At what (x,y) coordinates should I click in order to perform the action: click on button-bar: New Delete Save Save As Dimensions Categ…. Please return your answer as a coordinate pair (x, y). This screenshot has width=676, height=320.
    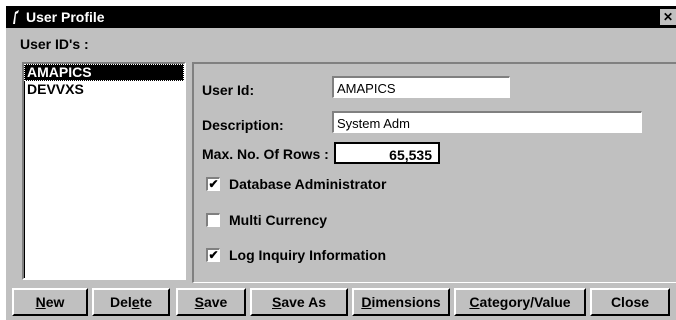
    Looking at the image, I should click on (341, 303).